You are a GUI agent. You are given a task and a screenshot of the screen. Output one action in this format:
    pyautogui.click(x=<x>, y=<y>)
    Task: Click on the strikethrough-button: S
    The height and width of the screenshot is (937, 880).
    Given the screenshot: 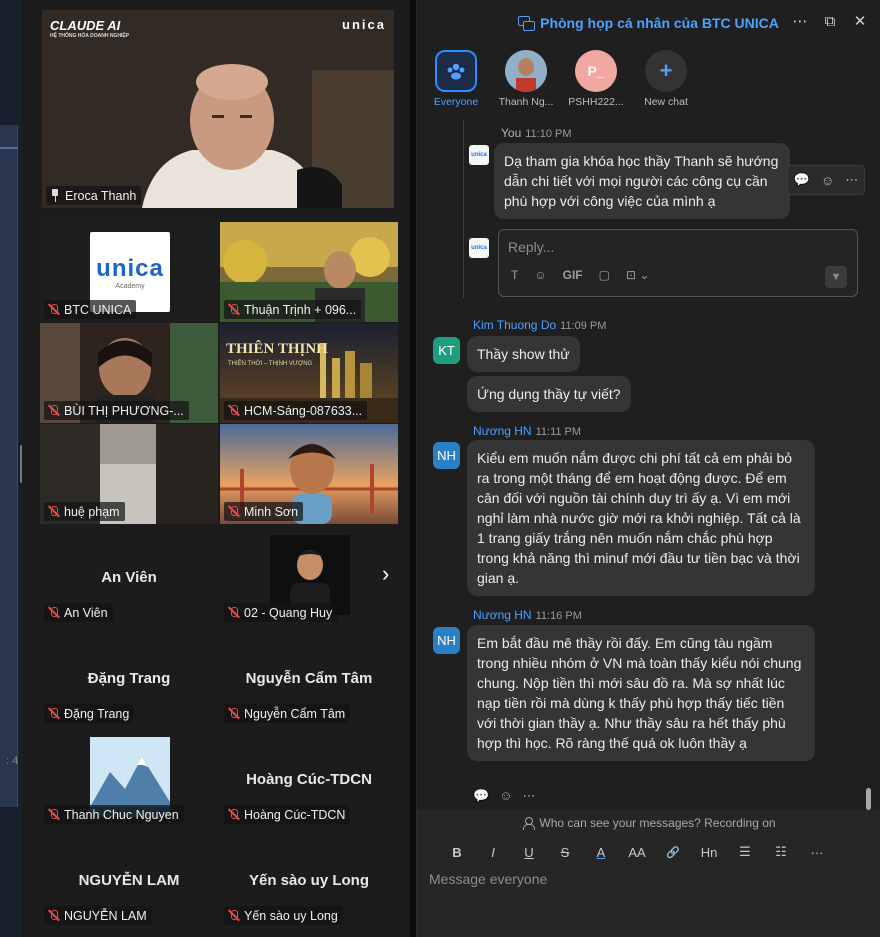 What is the action you would take?
    pyautogui.click(x=565, y=852)
    